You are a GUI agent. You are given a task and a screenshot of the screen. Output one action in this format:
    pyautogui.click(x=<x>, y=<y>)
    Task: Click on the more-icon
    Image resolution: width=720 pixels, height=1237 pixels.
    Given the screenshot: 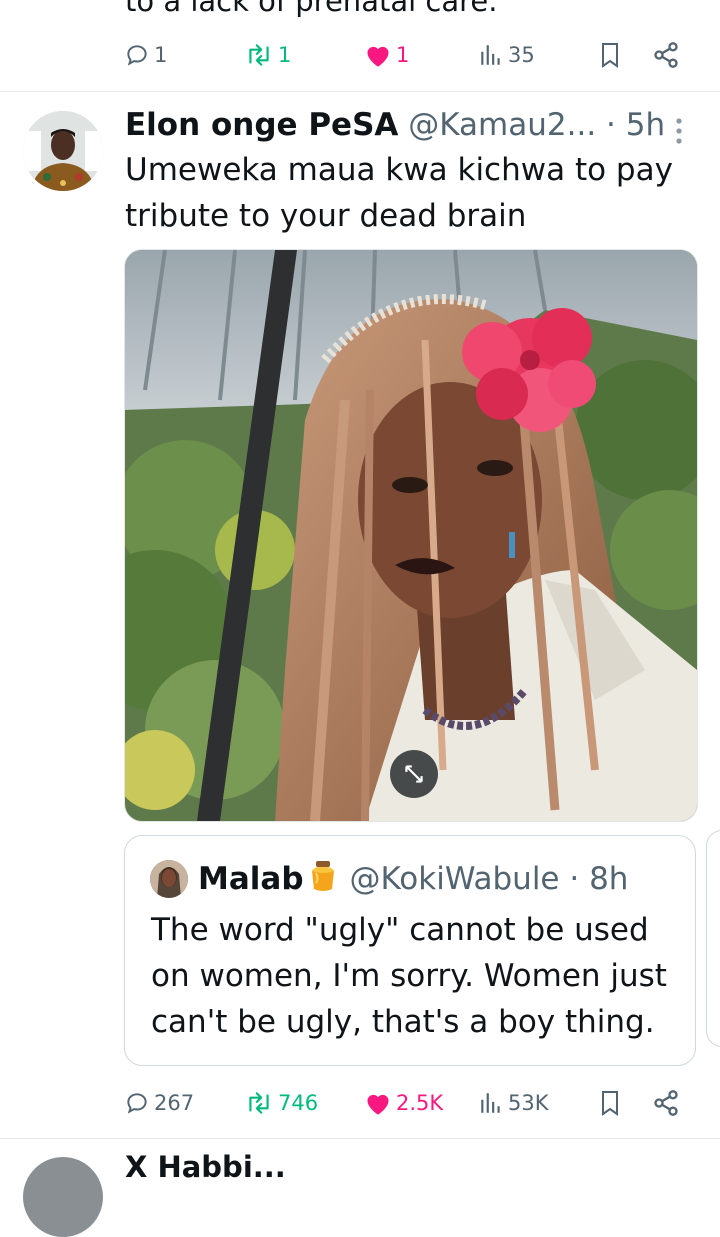 What is the action you would take?
    pyautogui.click(x=679, y=131)
    